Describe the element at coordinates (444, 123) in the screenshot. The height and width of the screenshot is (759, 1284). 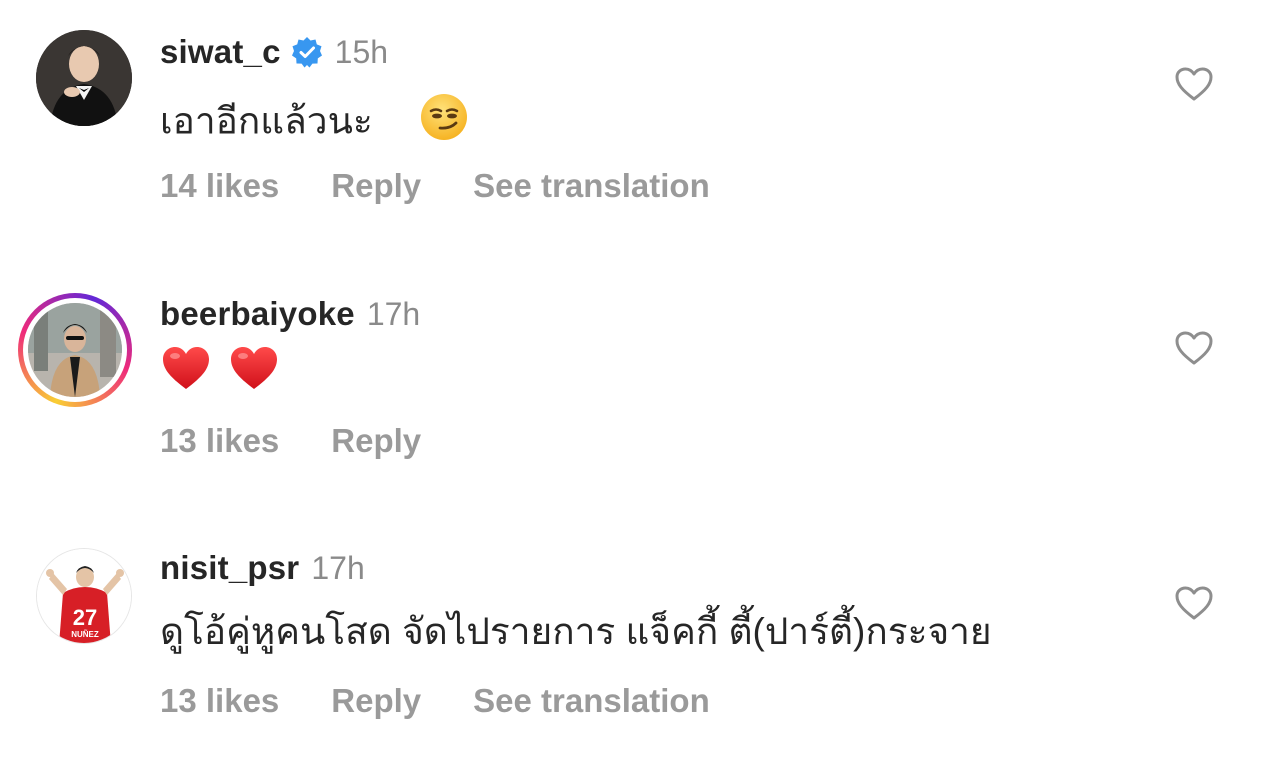
I see `smirk-emoji-icon` at that location.